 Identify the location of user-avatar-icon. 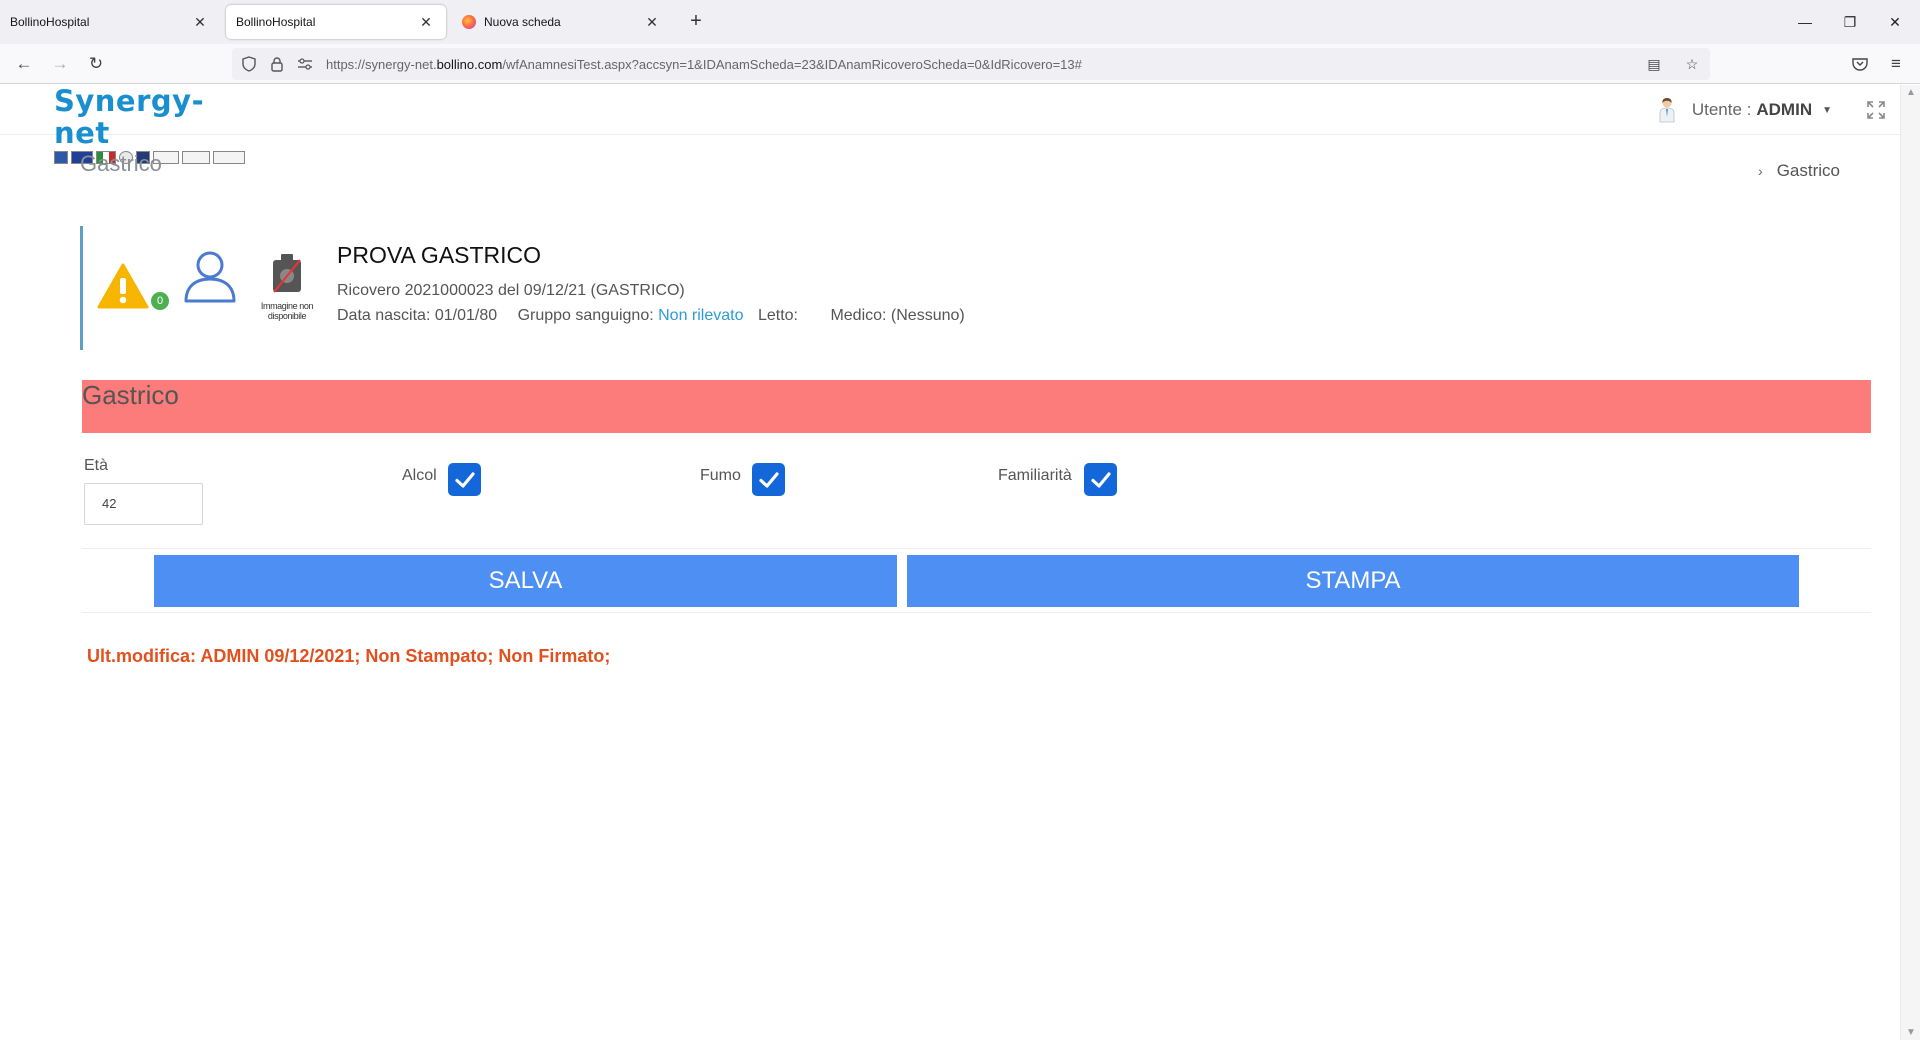
(1667, 110).